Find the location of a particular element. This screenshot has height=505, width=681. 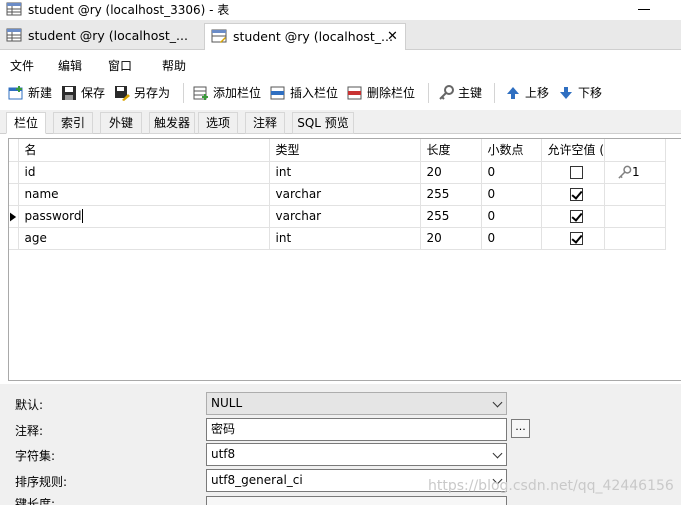

new-table-icon is located at coordinates (15, 93).